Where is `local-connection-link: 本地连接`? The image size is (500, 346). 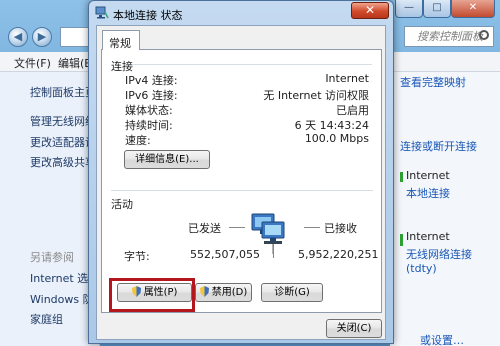 local-connection-link: 本地连接 is located at coordinates (428, 193).